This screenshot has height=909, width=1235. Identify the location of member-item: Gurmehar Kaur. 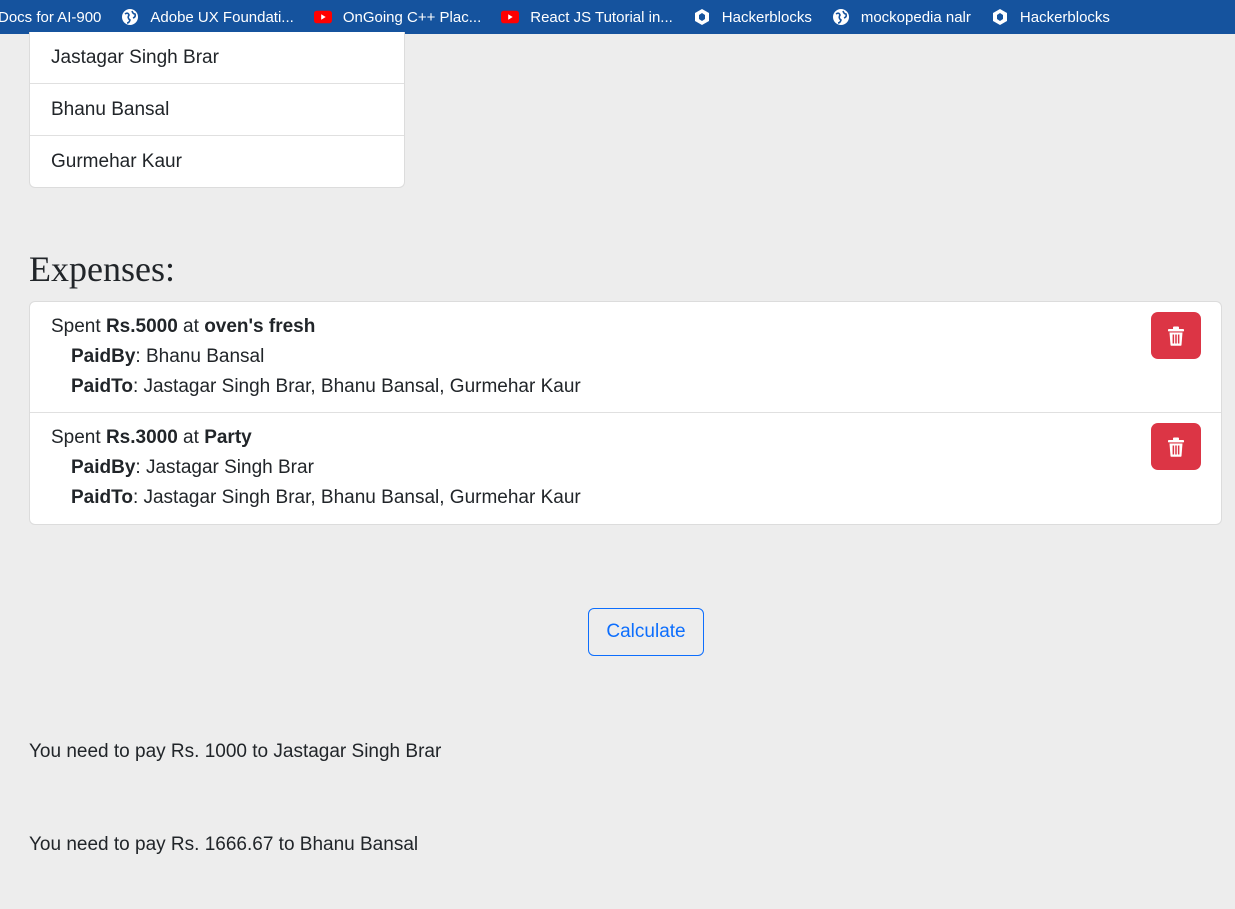
(116, 161).